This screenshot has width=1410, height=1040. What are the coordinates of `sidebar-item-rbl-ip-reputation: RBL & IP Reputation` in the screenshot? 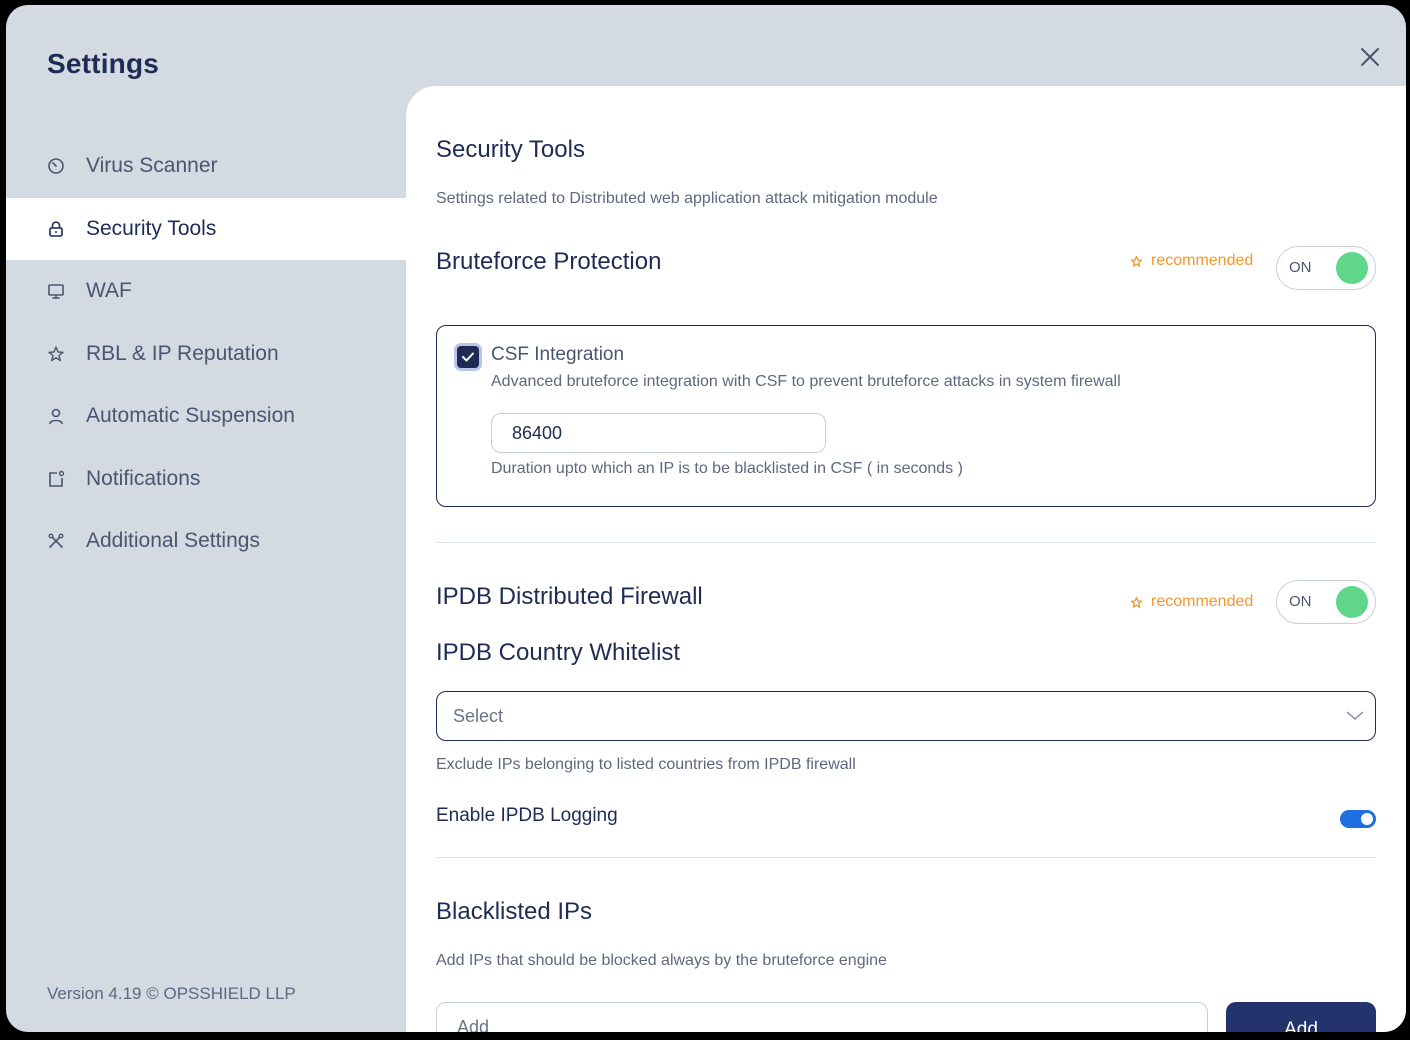 It's located at (206, 354).